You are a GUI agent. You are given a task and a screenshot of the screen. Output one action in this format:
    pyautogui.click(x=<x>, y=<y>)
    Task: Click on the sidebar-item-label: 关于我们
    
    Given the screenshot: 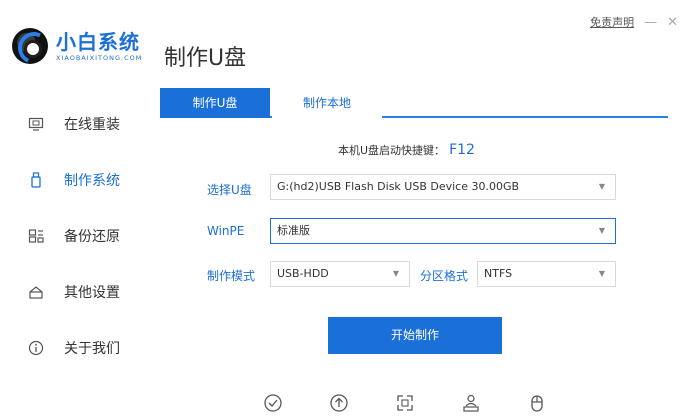 What is the action you would take?
    pyautogui.click(x=92, y=349)
    